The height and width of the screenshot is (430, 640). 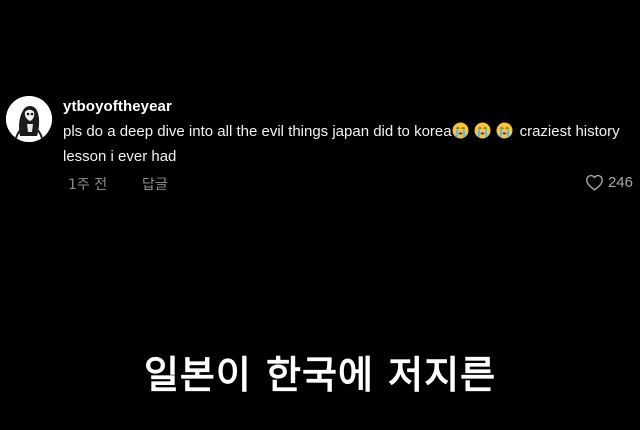 I want to click on reply-button: 답글, so click(x=155, y=184).